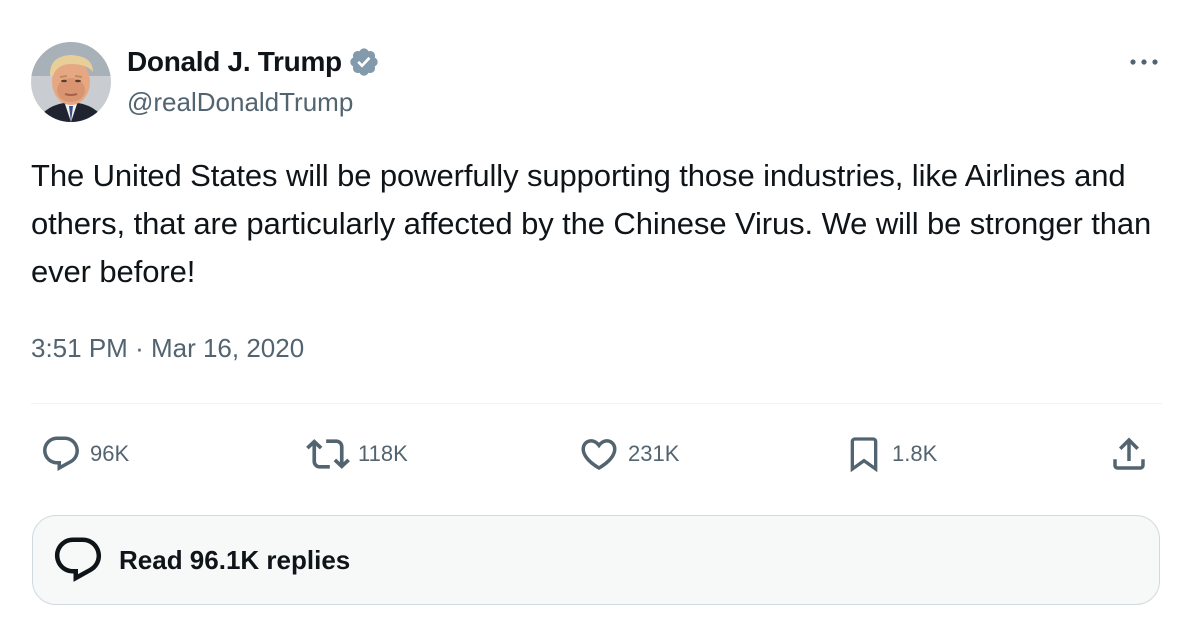 This screenshot has height=624, width=1198. I want to click on replies-bubble-icon, so click(78, 559).